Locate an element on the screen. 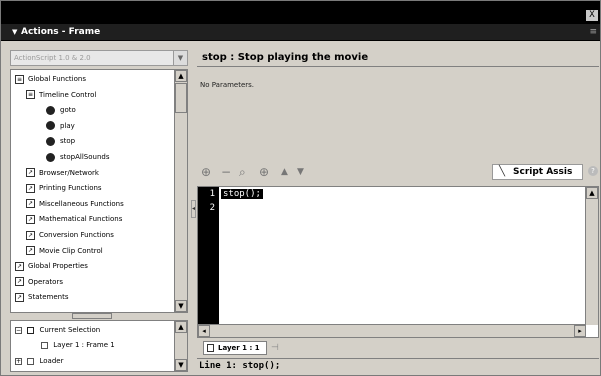 Image resolution: width=601 pixels, height=376 pixels. tree-item-label: Global Functions is located at coordinates (57, 79).